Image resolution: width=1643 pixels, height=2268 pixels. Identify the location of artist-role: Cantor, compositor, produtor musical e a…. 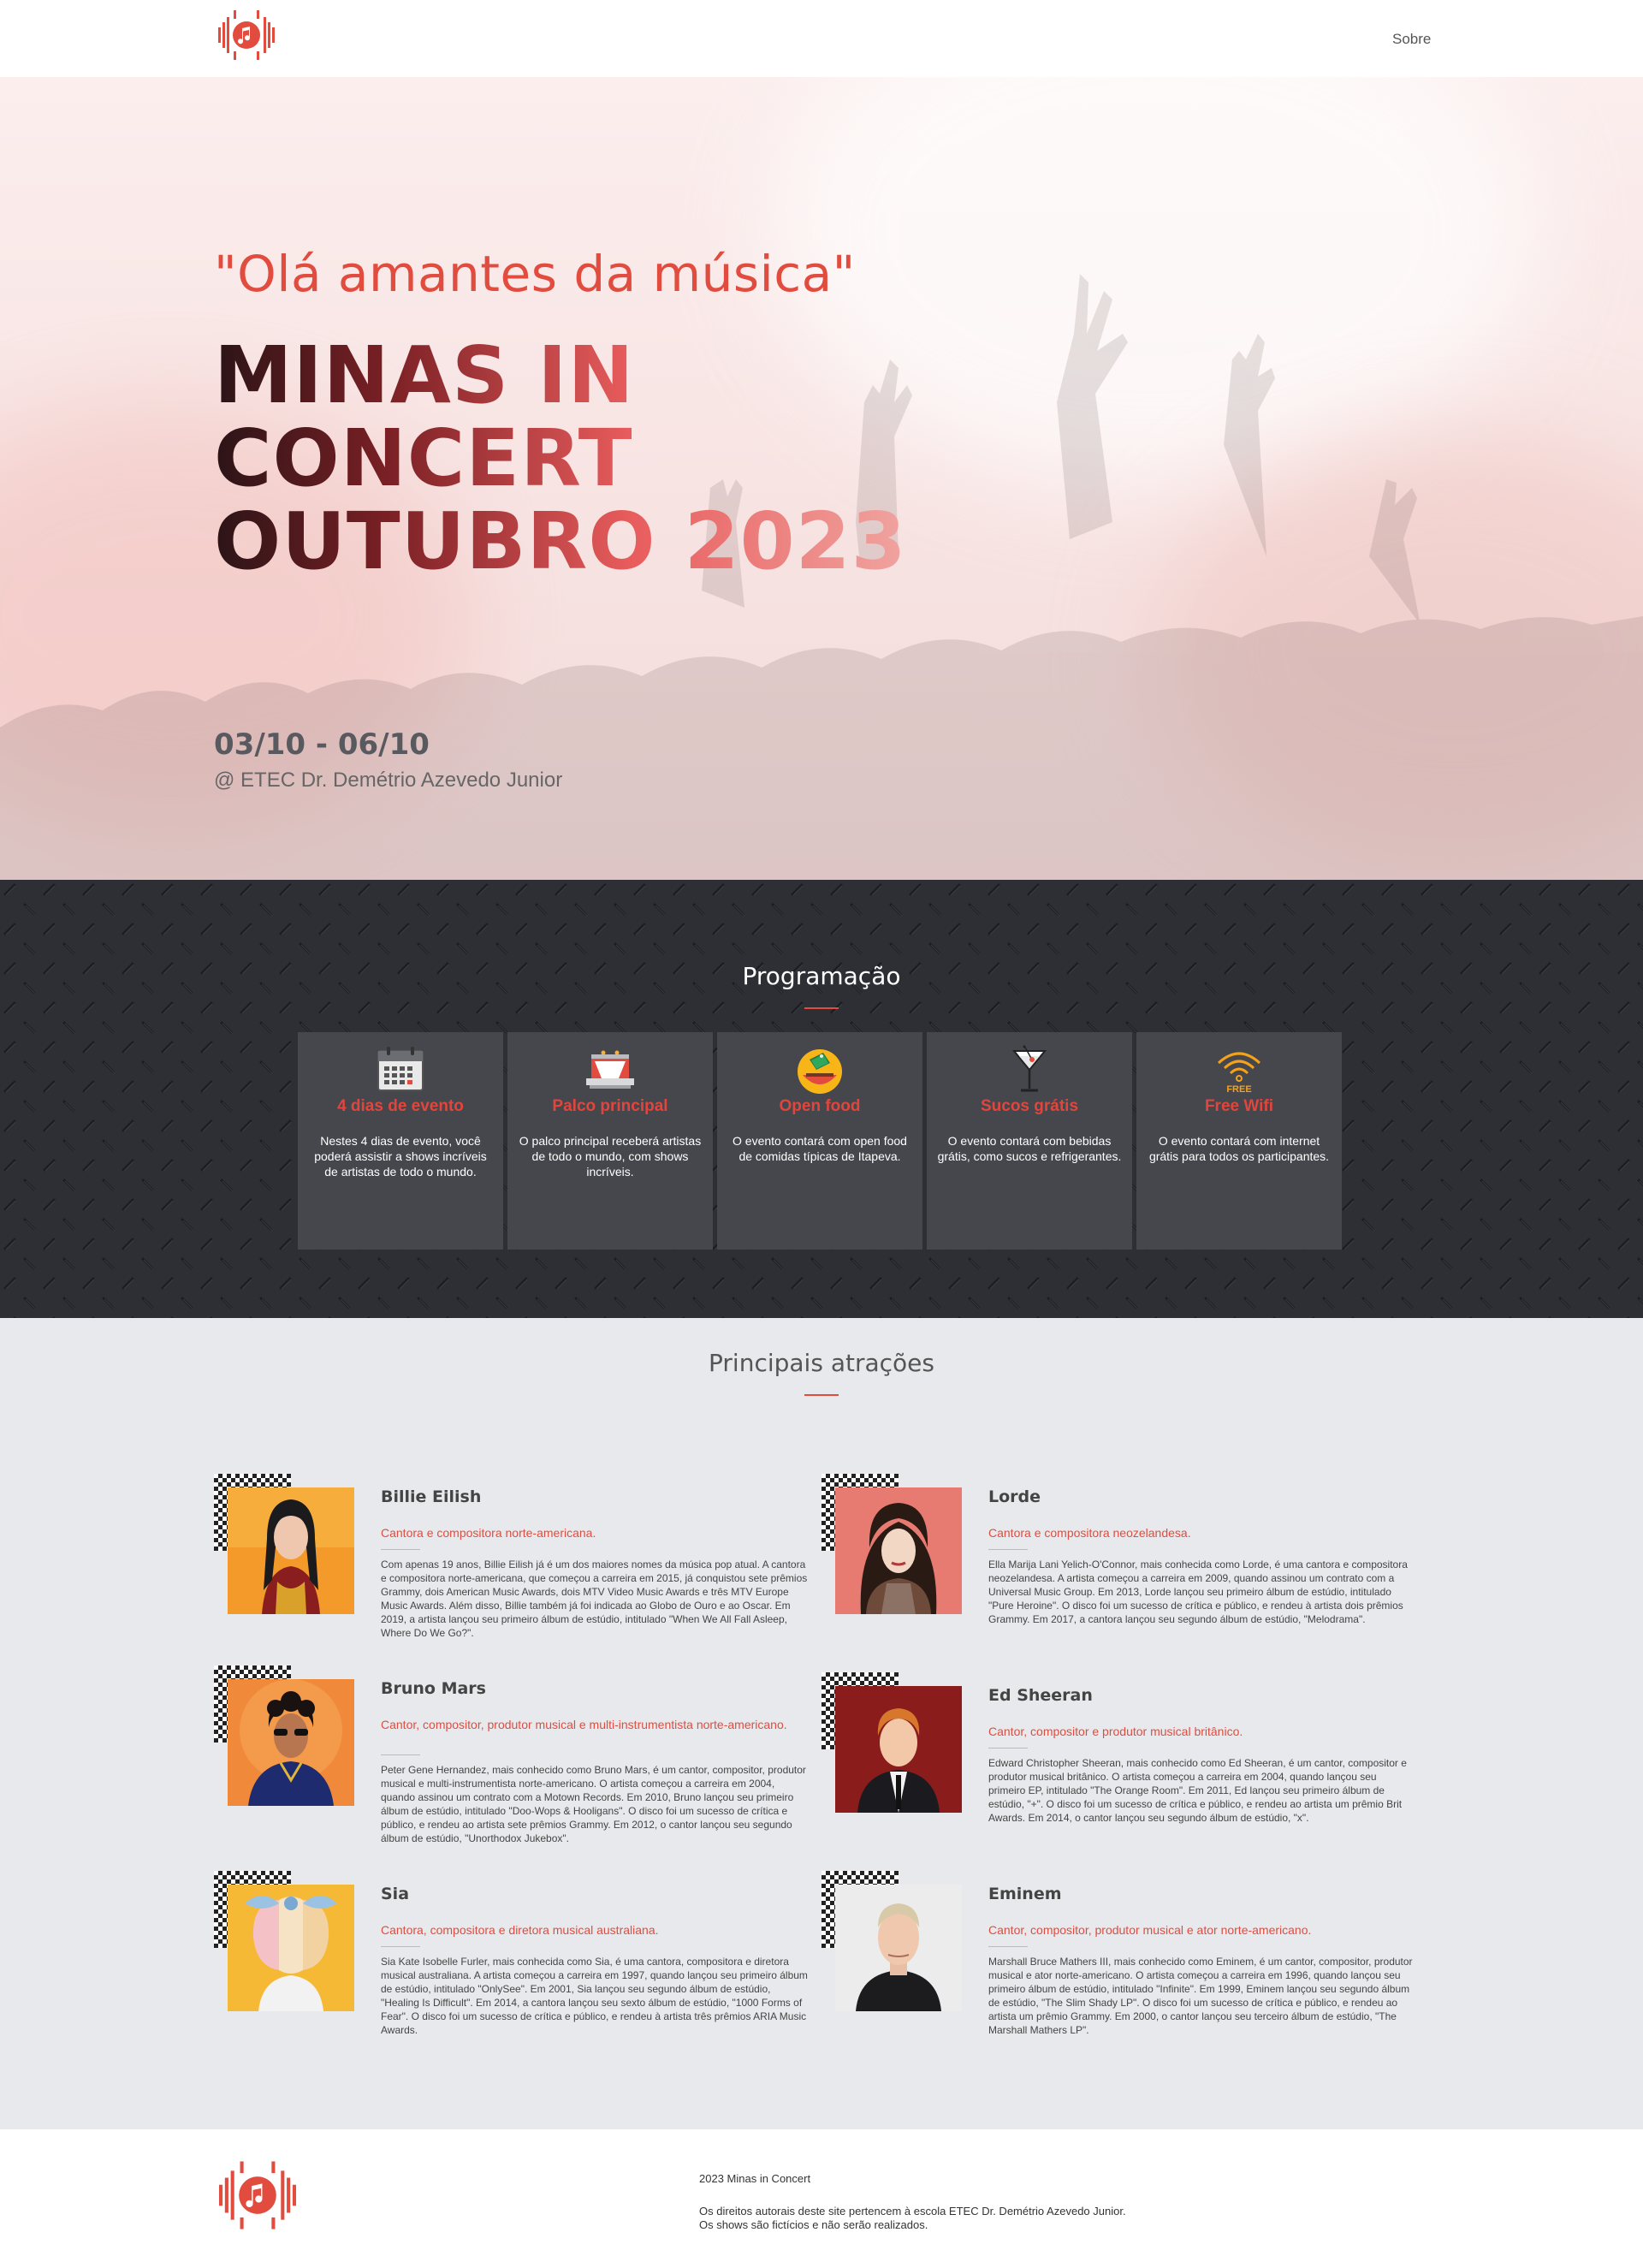
(1150, 1930).